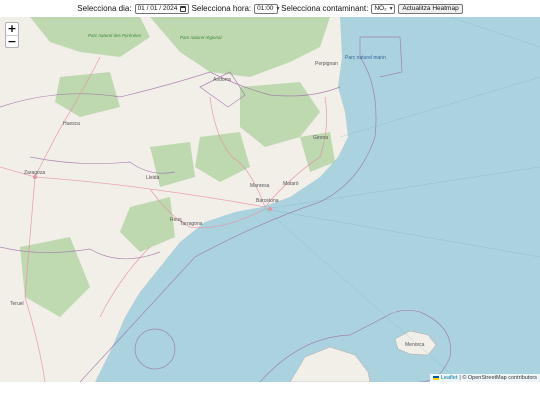 The image size is (540, 405). Describe the element at coordinates (320, 138) in the screenshot. I see `place-label-girona: Girona` at that location.